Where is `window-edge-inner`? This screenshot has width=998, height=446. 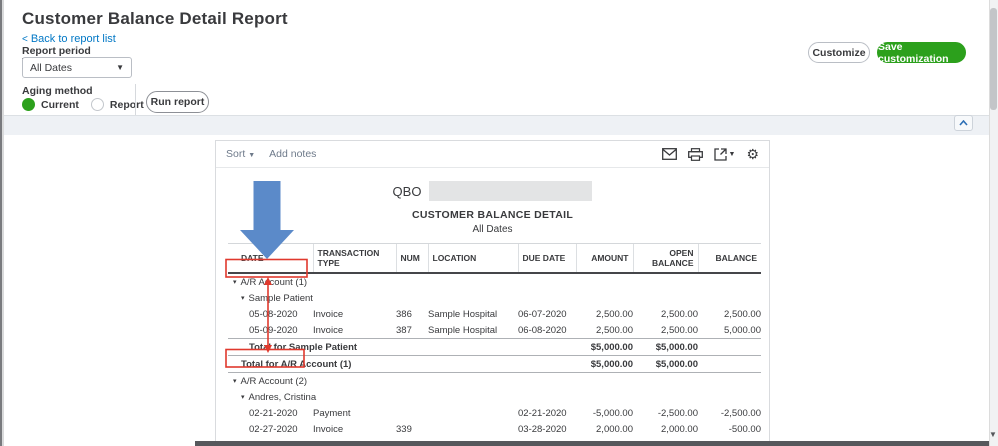
window-edge-inner is located at coordinates (3, 223).